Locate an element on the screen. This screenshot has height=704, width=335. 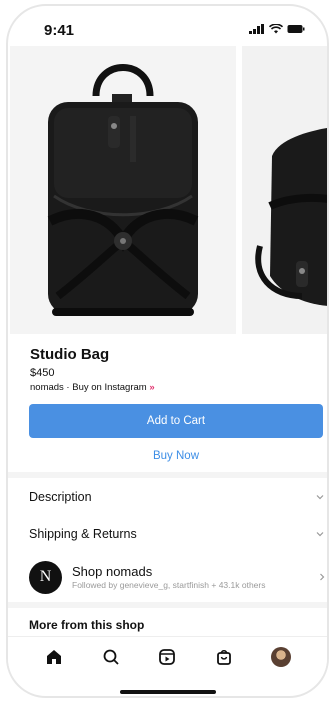
search-icon is located at coordinates (111, 657).